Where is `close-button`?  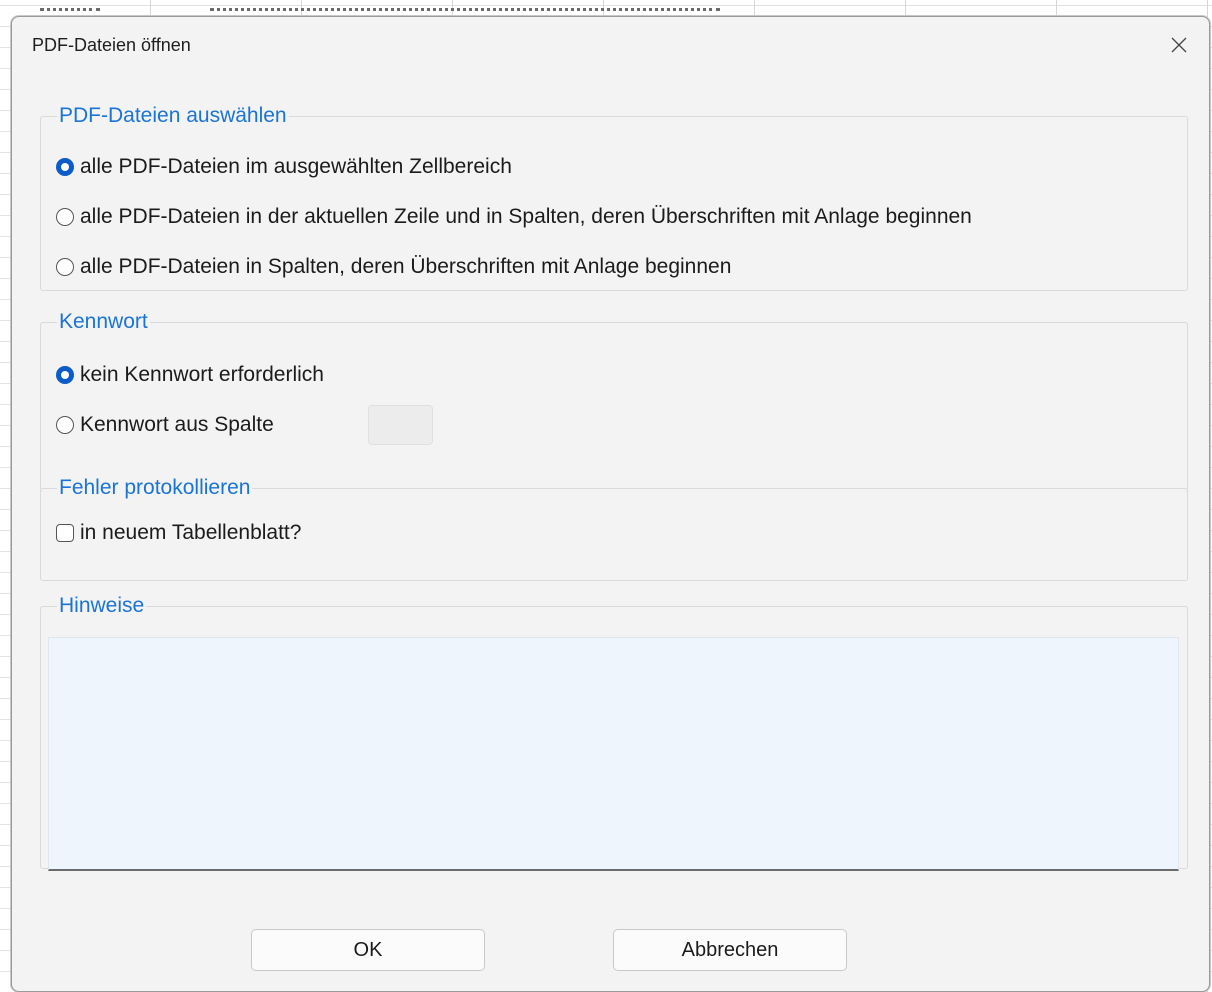 close-button is located at coordinates (1179, 45).